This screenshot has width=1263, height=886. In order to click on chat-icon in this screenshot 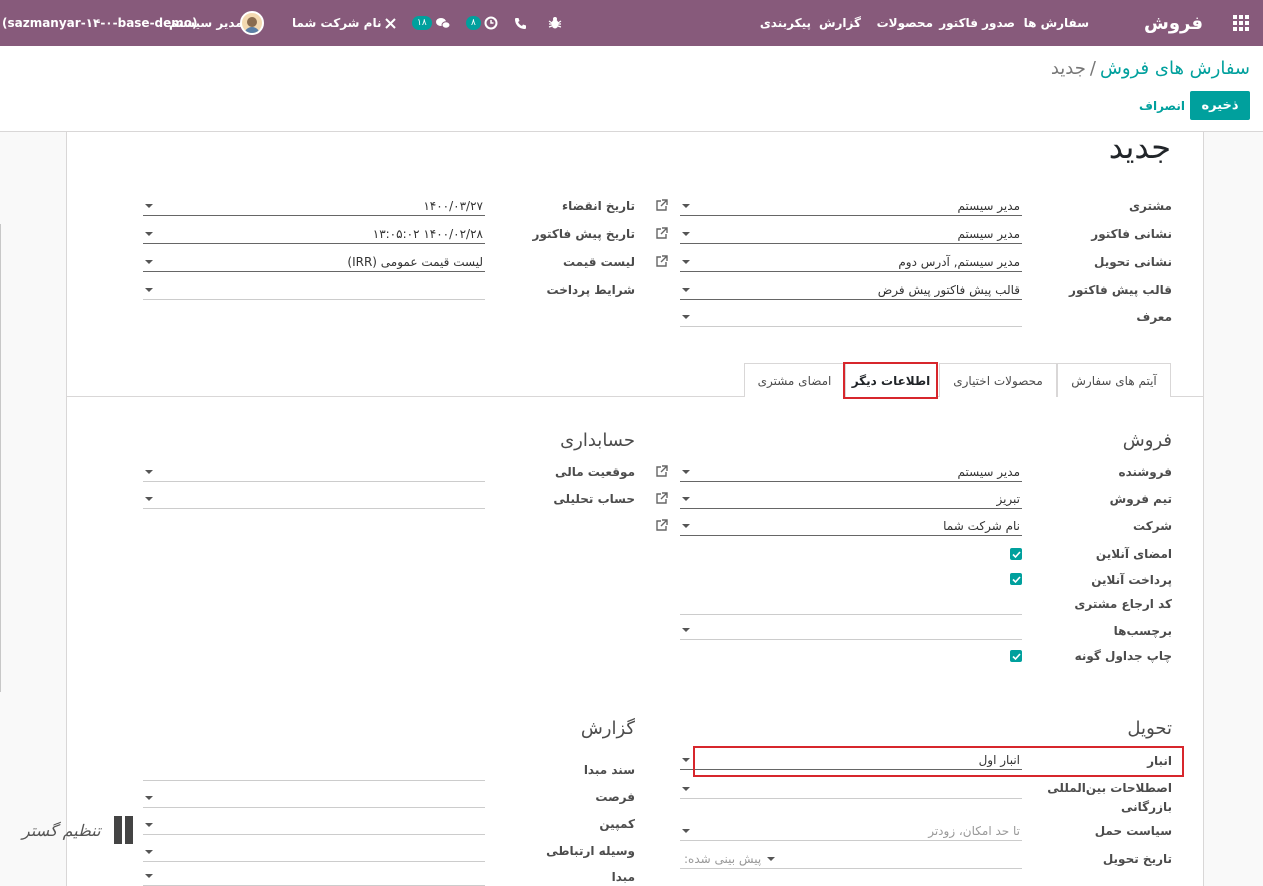, I will do `click(443, 23)`.